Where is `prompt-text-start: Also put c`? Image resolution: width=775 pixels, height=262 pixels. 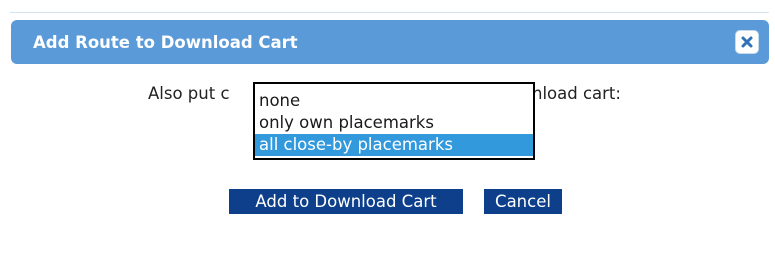 prompt-text-start: Also put c is located at coordinates (189, 93).